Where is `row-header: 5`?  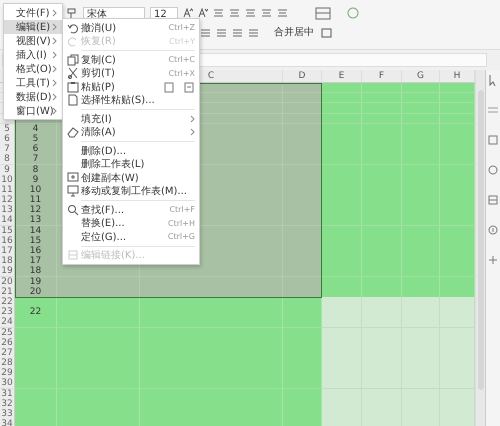 row-header: 5 is located at coordinates (7, 129).